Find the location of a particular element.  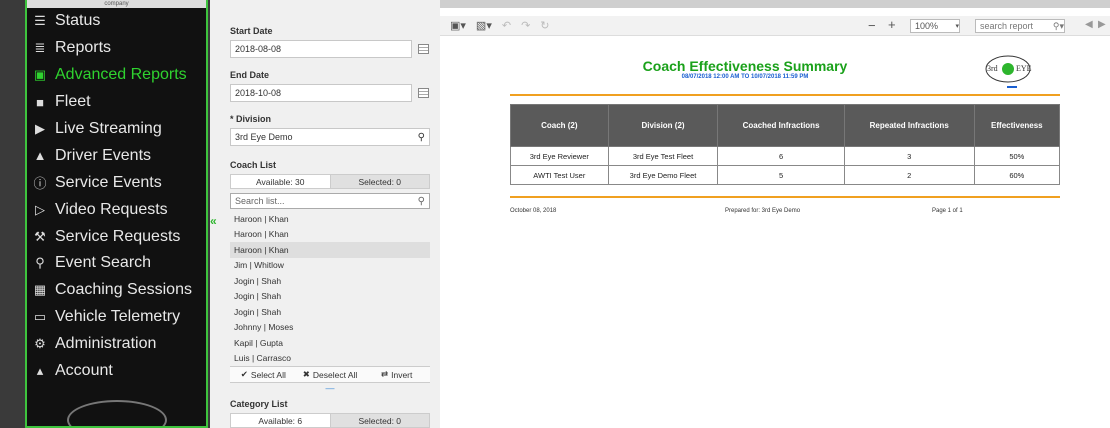

deselect-all-label: Deselect All is located at coordinates (335, 374).